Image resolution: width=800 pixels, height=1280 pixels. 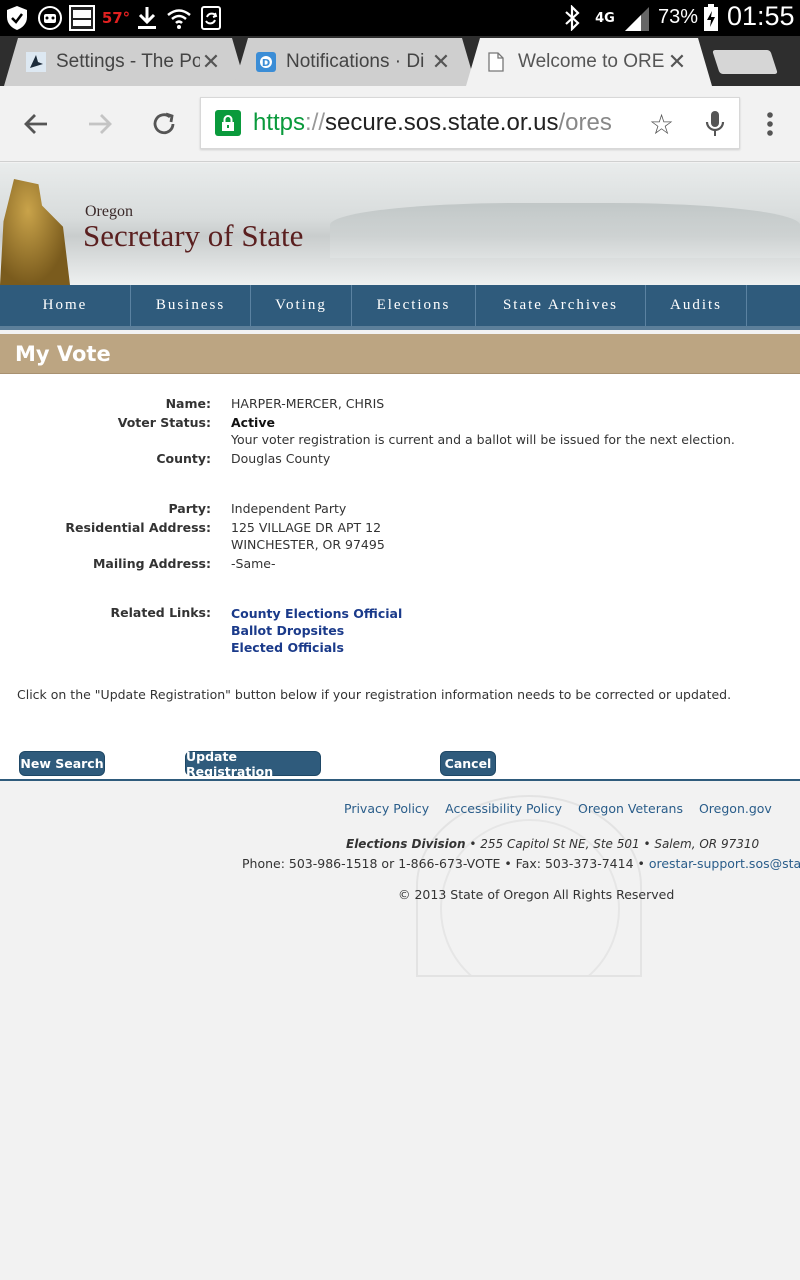 I want to click on status-value: Active, so click(x=253, y=422).